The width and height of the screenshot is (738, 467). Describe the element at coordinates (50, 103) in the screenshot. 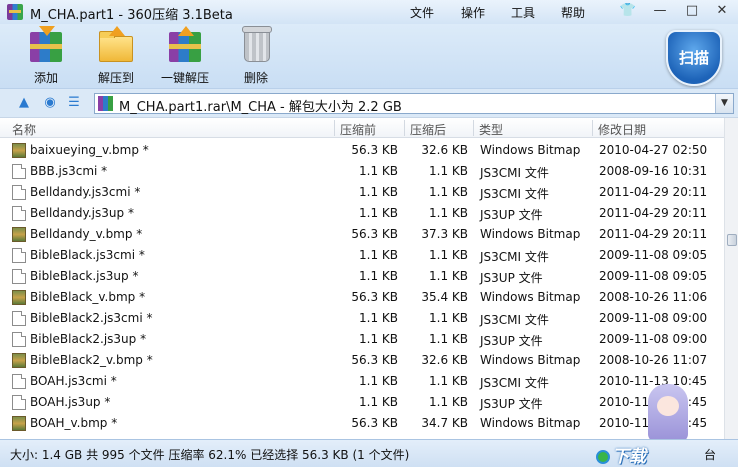

I see `thumbnail-view-icon: ◉` at that location.